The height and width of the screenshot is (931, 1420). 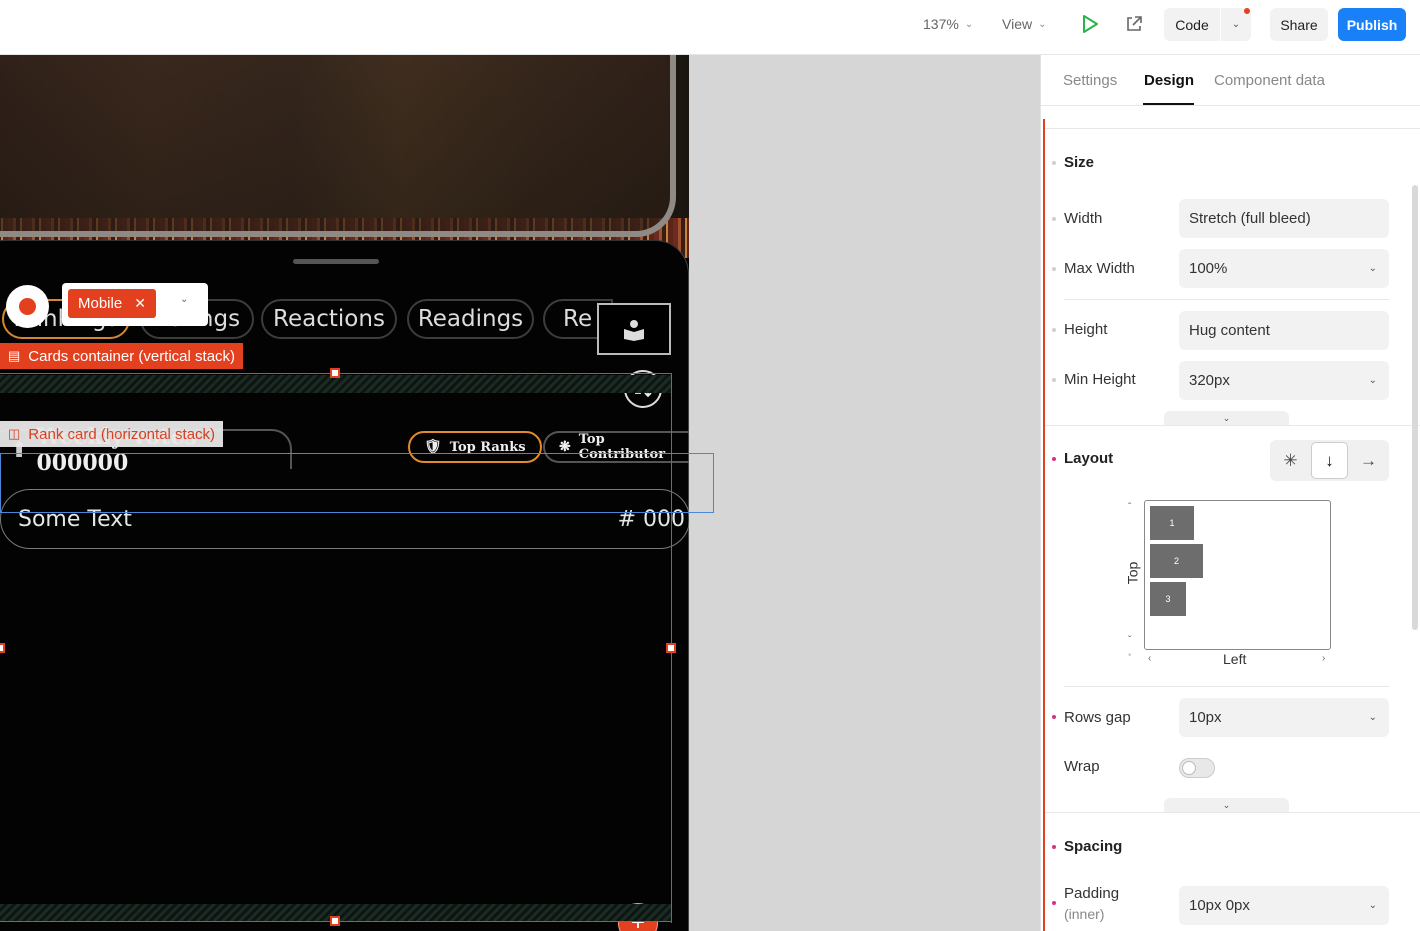 I want to click on vertical-alignment-label: Top, so click(x=1132, y=573).